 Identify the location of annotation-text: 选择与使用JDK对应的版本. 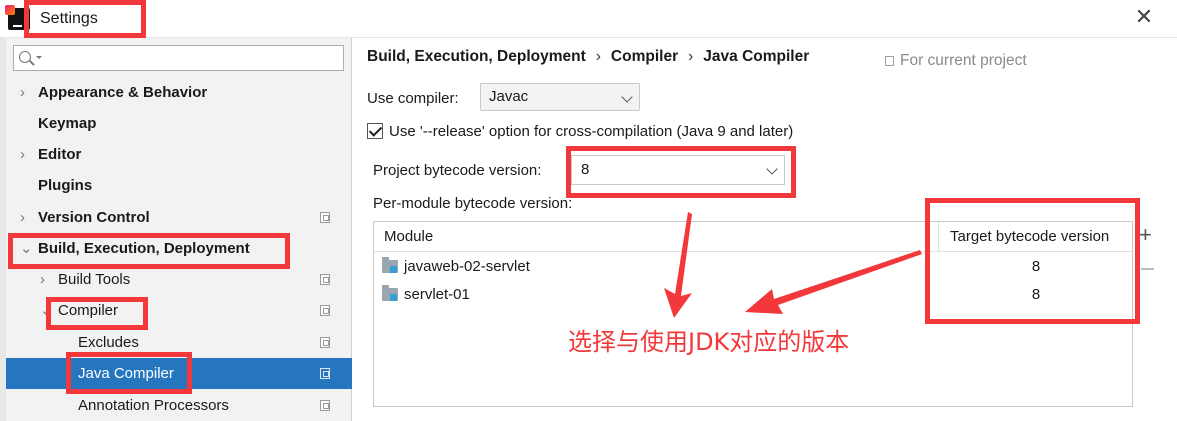
(709, 342).